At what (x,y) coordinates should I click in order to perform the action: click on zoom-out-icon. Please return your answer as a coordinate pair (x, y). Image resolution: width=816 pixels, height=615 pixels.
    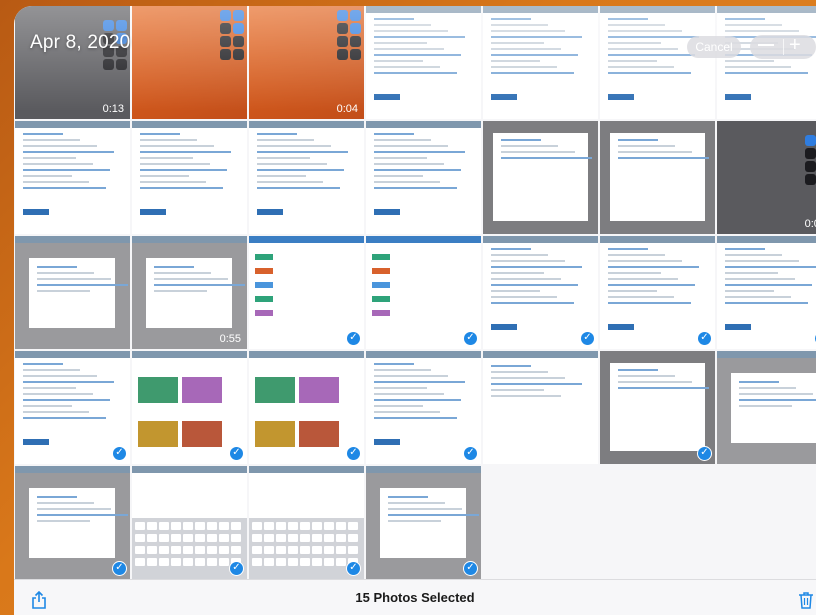
    Looking at the image, I should click on (766, 45).